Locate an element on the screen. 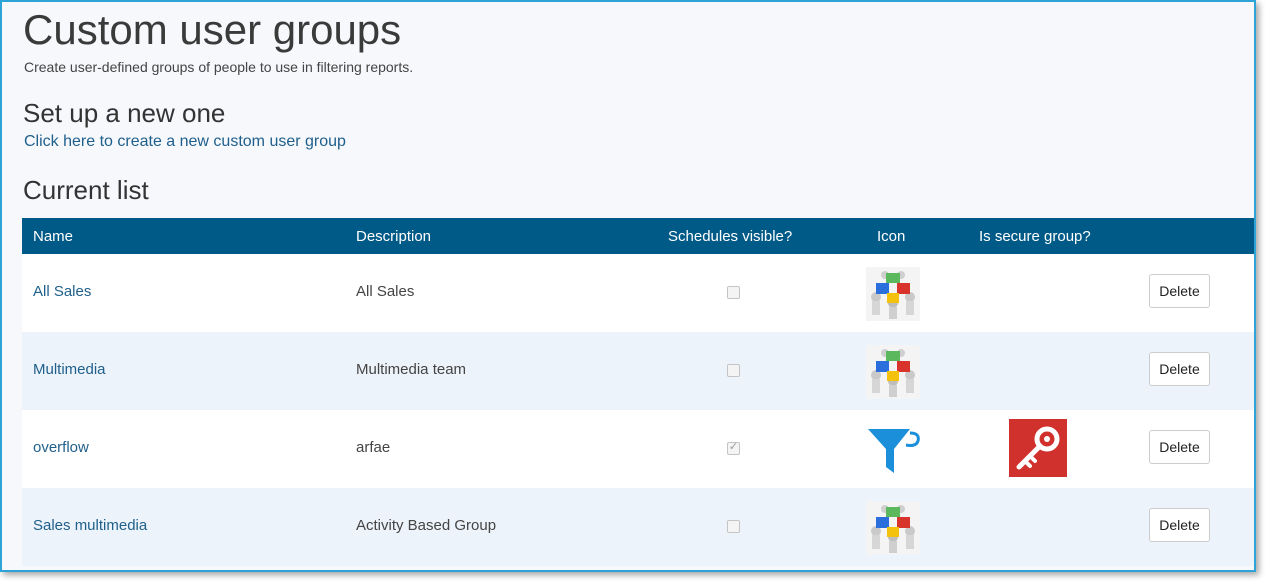 Image resolution: width=1265 pixels, height=581 pixels. column-header-description: Description is located at coordinates (394, 236).